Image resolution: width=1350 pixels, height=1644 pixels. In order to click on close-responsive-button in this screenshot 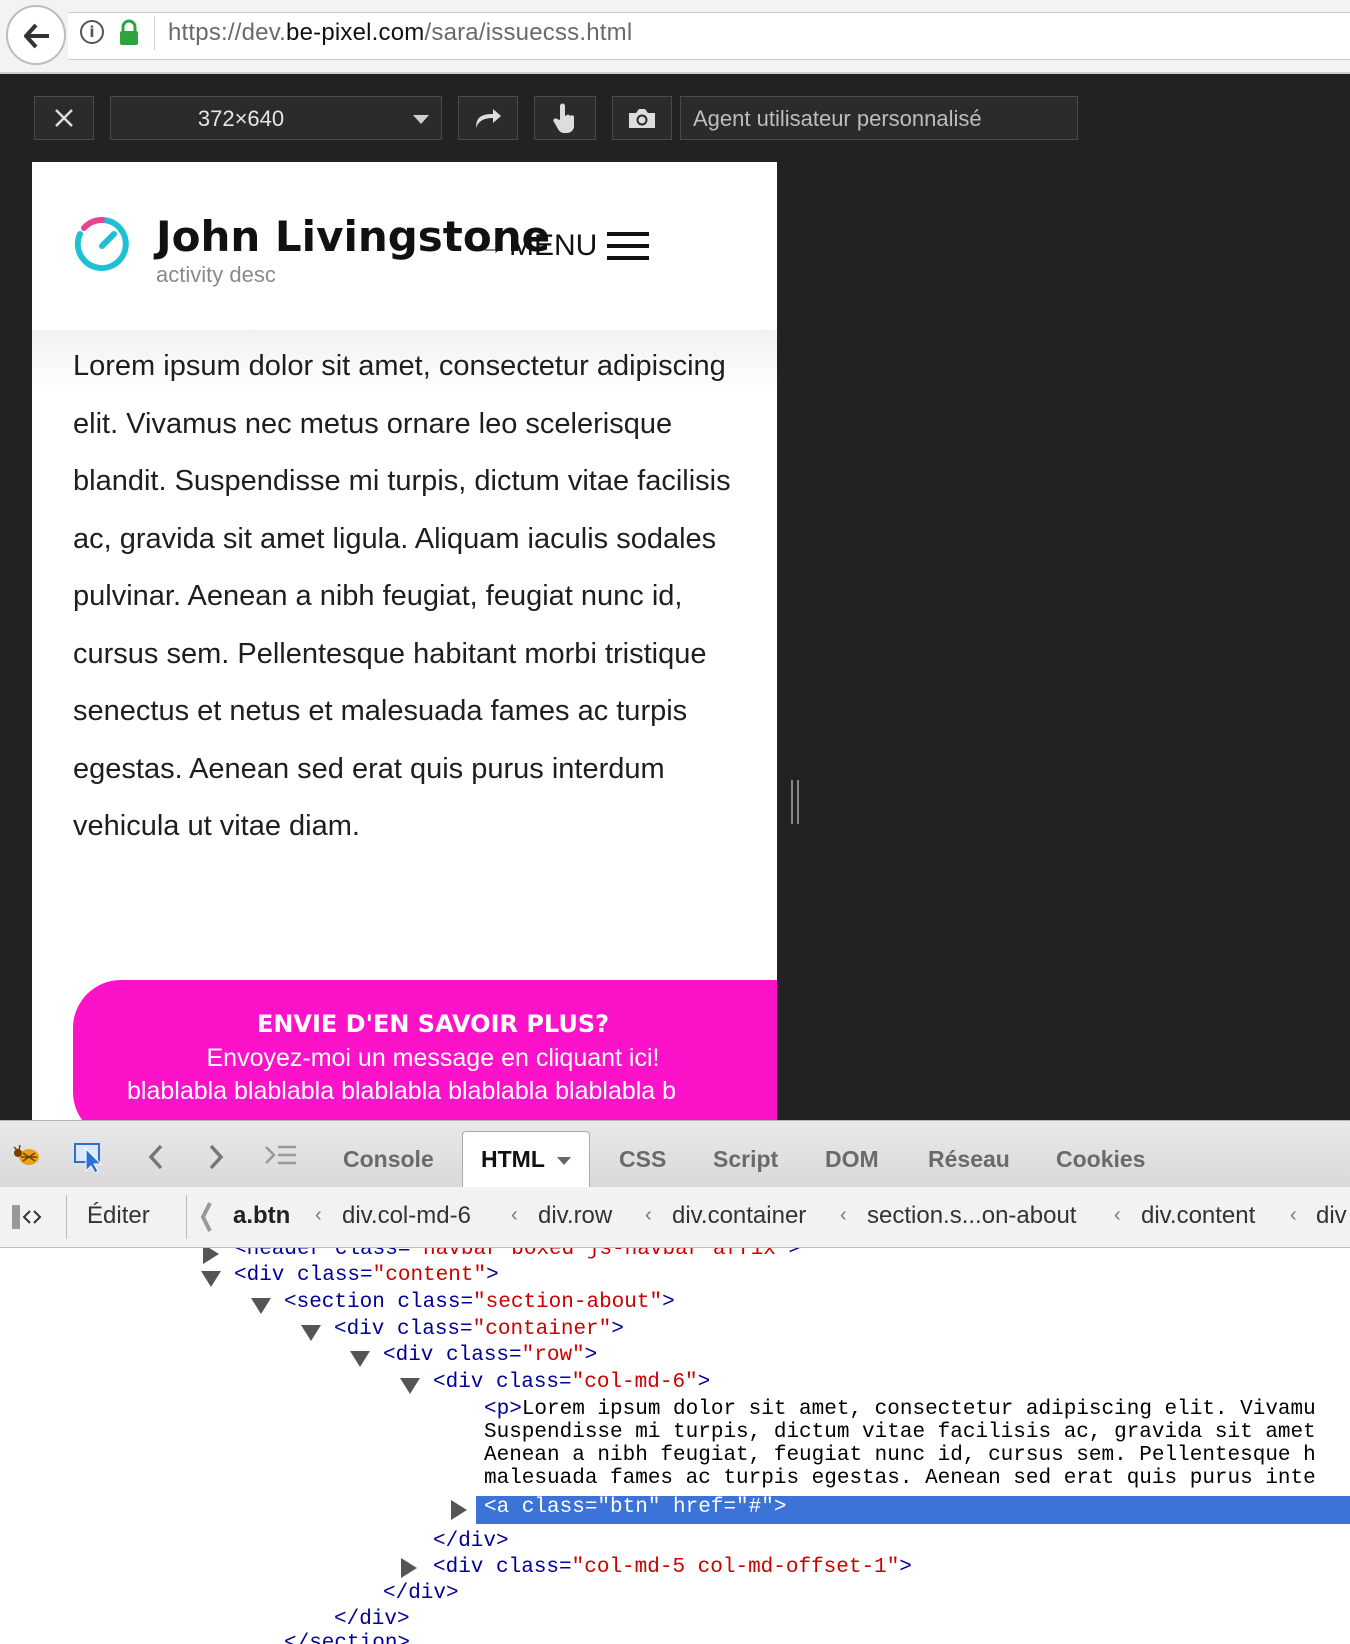, I will do `click(64, 118)`.